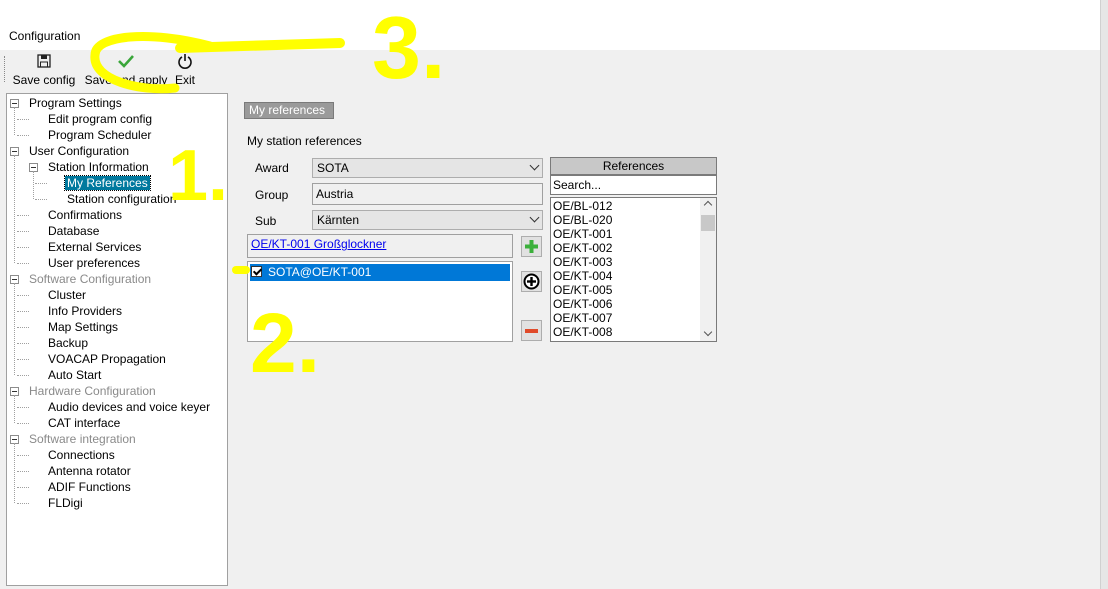 This screenshot has width=1108, height=589. What do you see at coordinates (320, 272) in the screenshot?
I see `list-item-label: SOTA@OE/KT-001` at bounding box center [320, 272].